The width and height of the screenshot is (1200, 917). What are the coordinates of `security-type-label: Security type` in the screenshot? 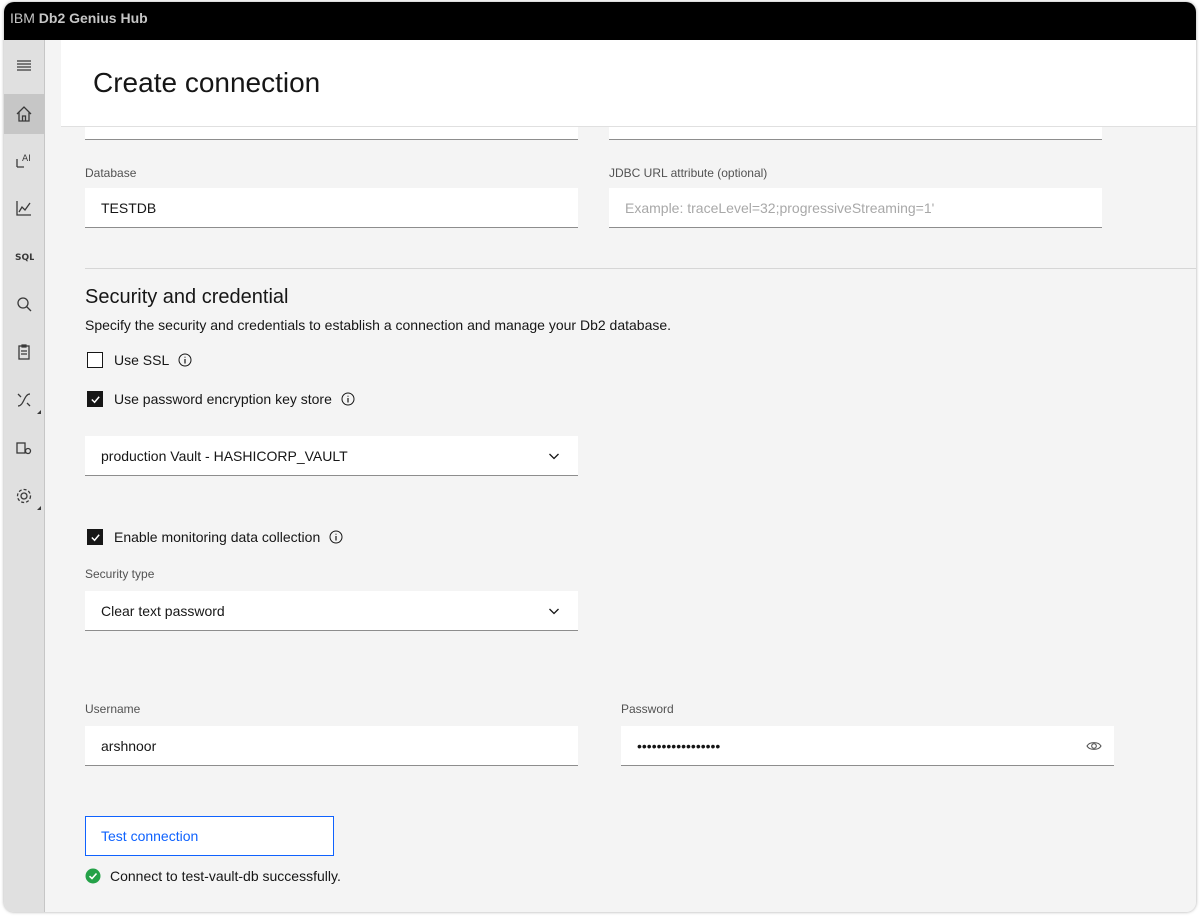 It's located at (120, 574).